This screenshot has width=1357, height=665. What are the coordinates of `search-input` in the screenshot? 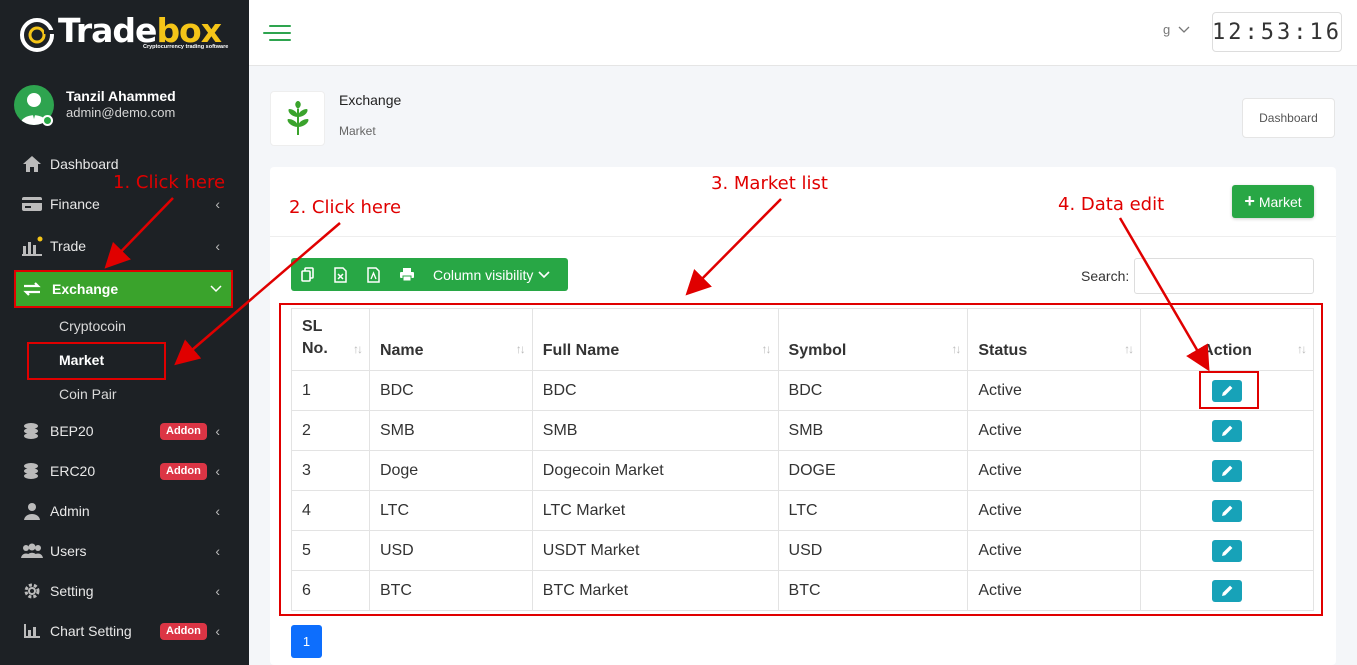 It's located at (1224, 276).